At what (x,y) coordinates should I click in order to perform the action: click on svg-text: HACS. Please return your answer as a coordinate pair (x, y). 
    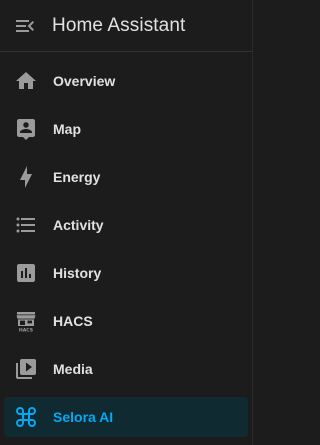
    Looking at the image, I should click on (26, 330).